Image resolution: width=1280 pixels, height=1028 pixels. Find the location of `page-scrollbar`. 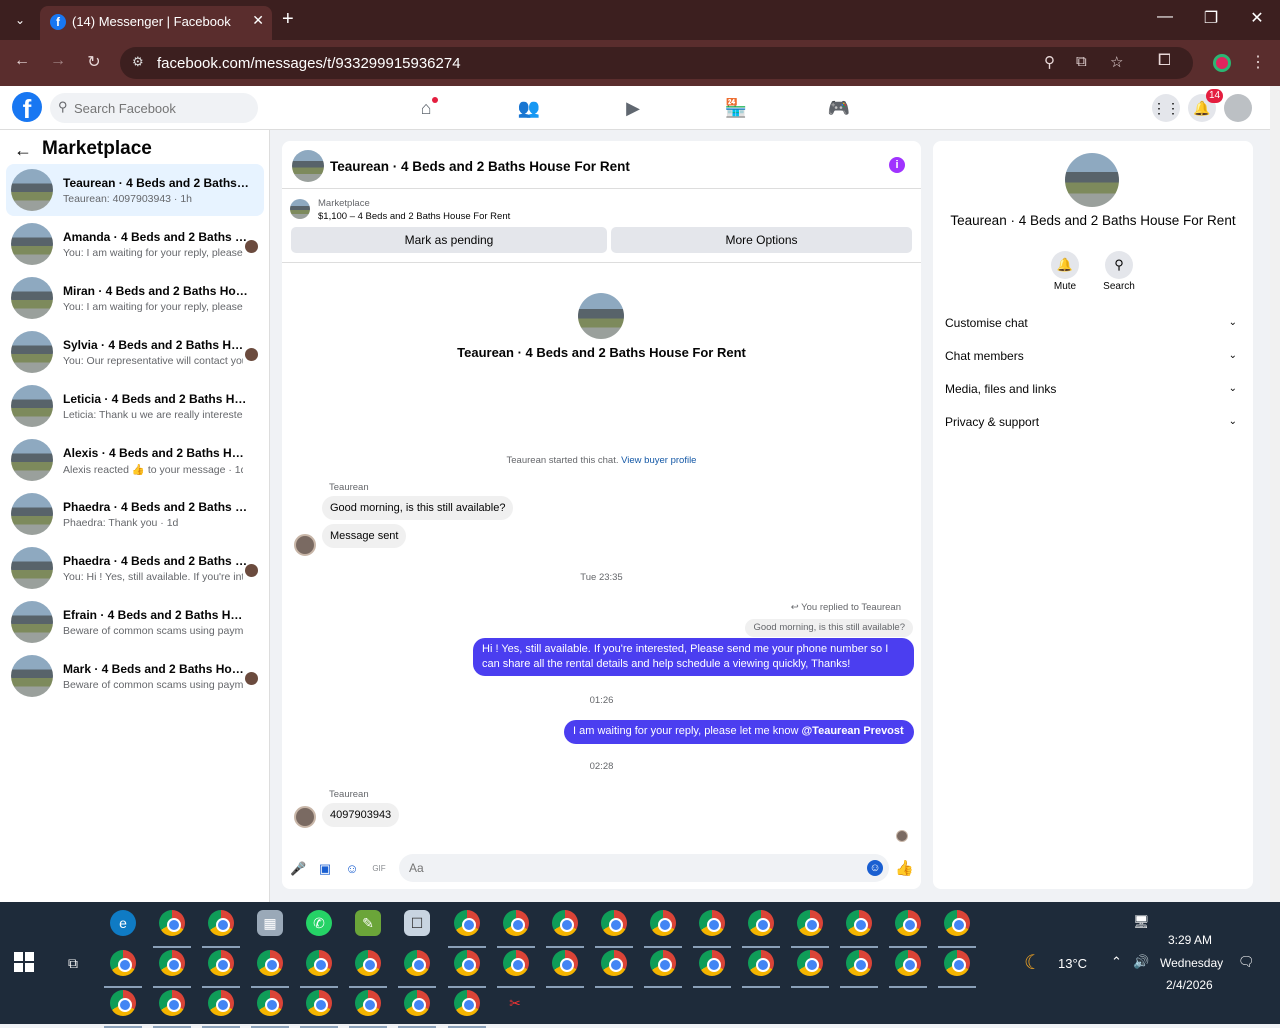

page-scrollbar is located at coordinates (1275, 494).